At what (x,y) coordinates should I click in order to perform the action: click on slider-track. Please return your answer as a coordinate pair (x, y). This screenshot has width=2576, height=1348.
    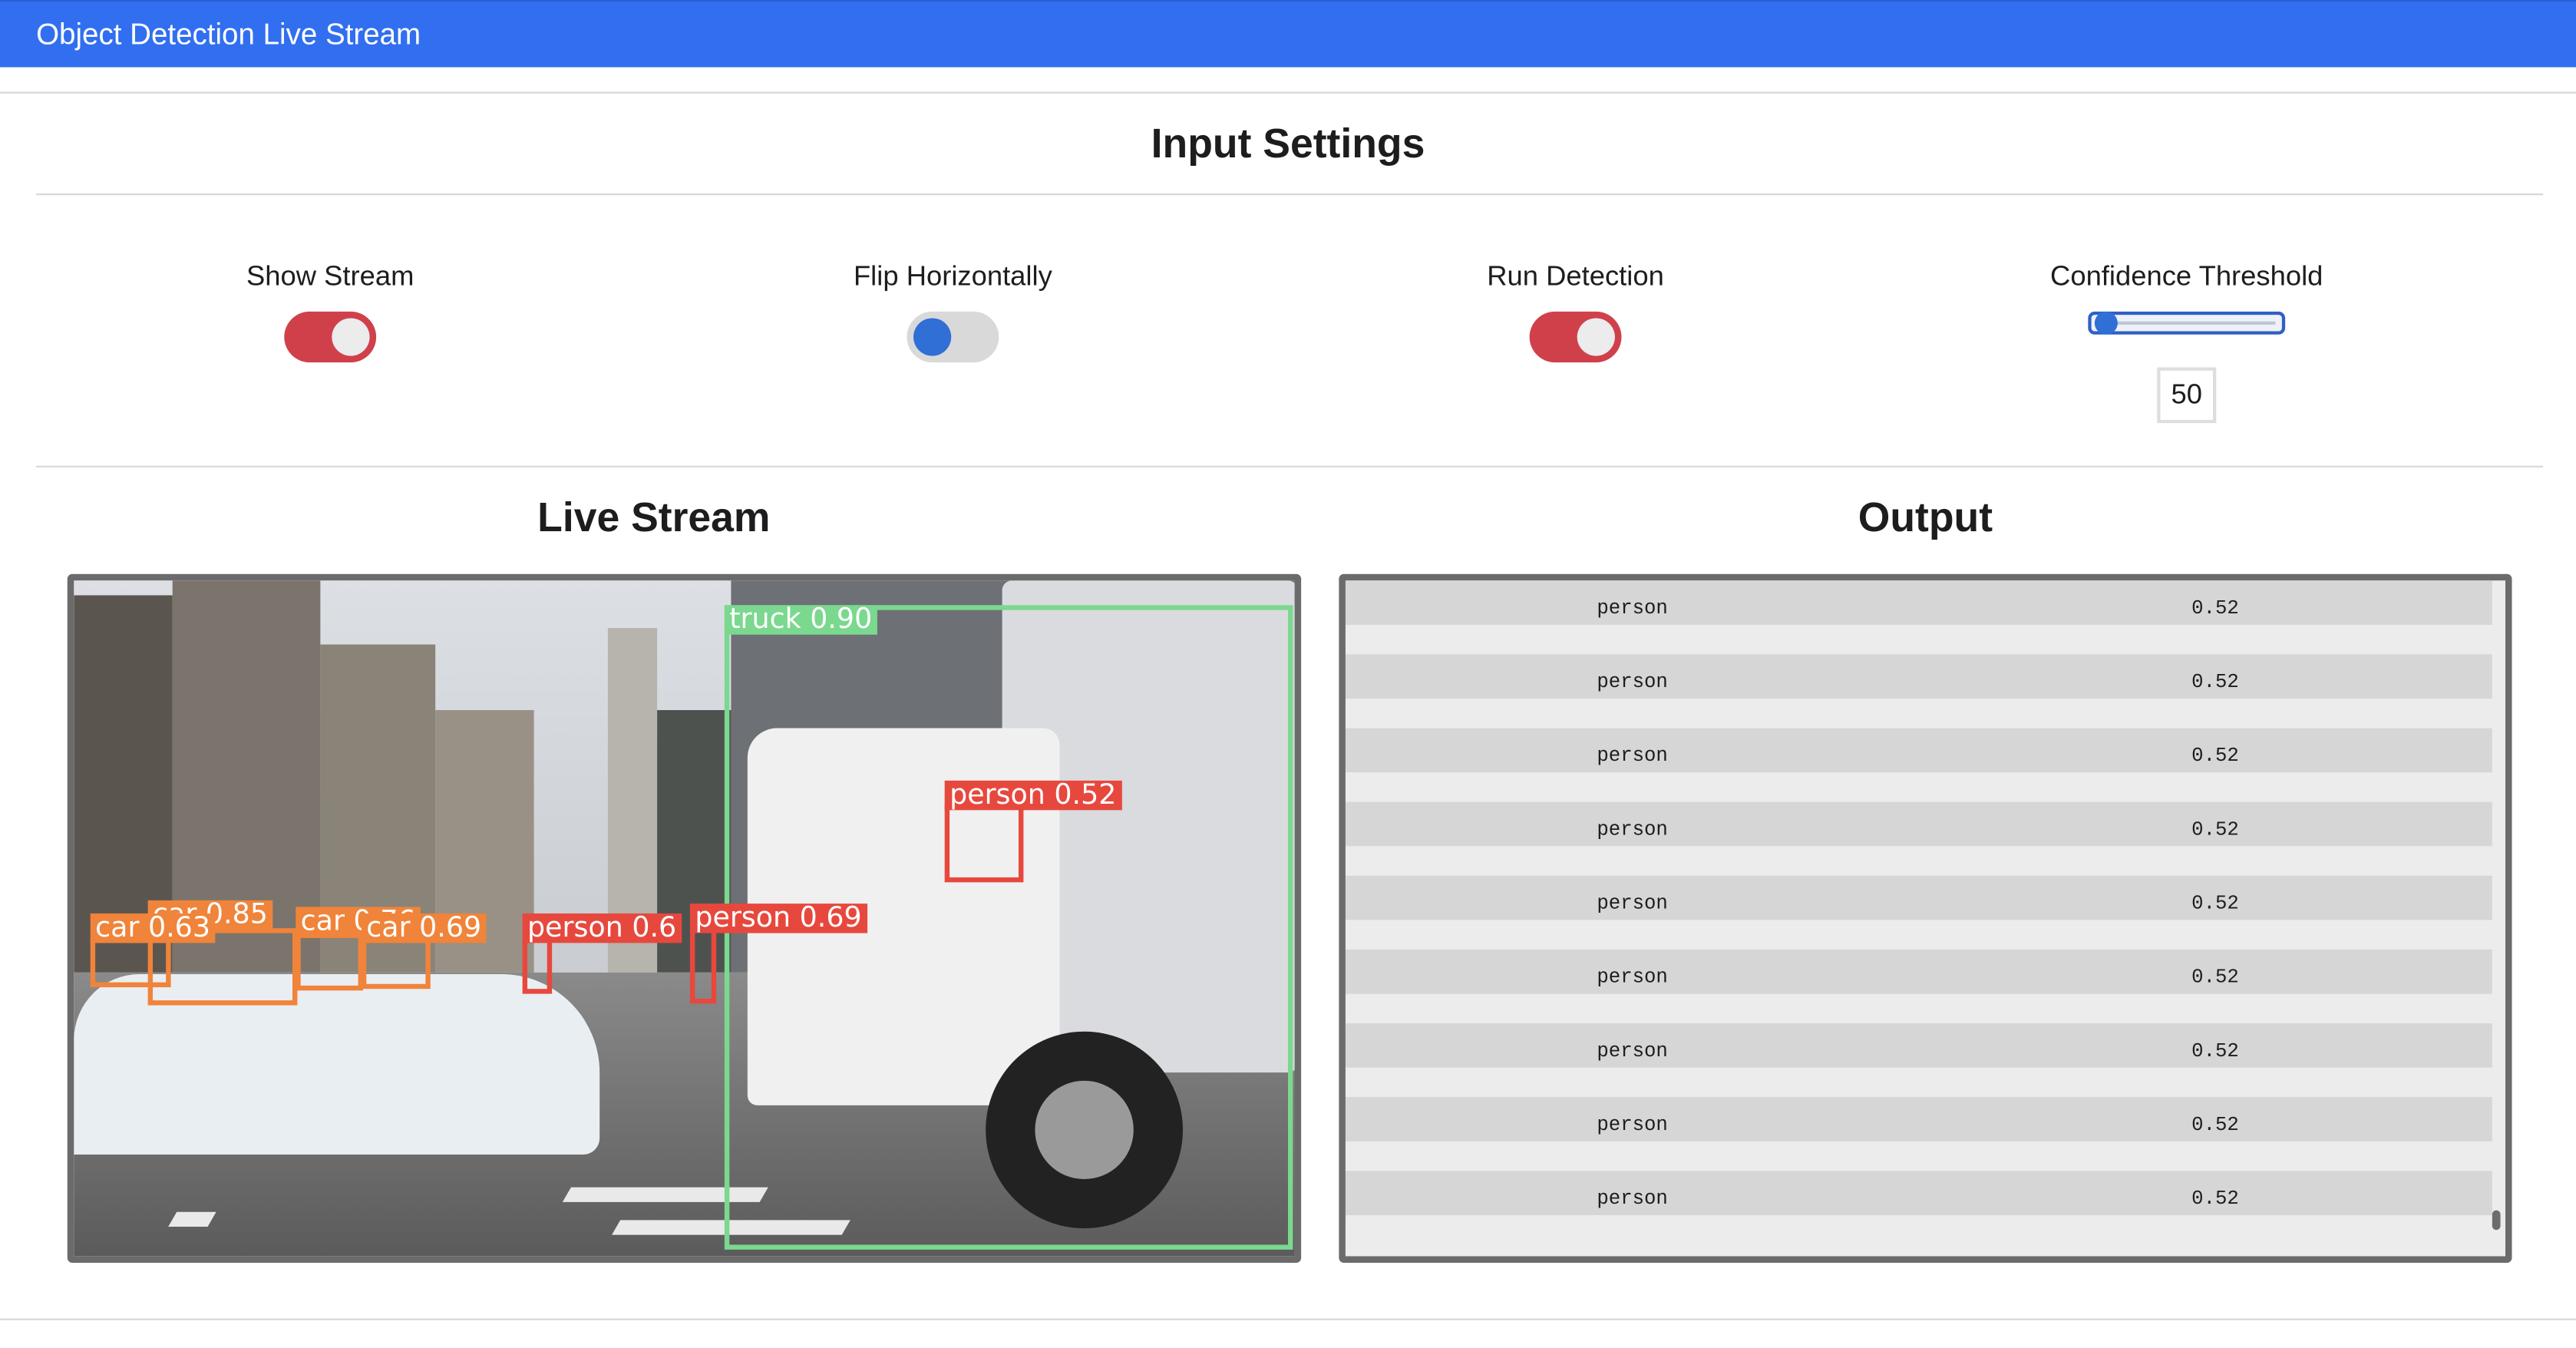
    Looking at the image, I should click on (2192, 323).